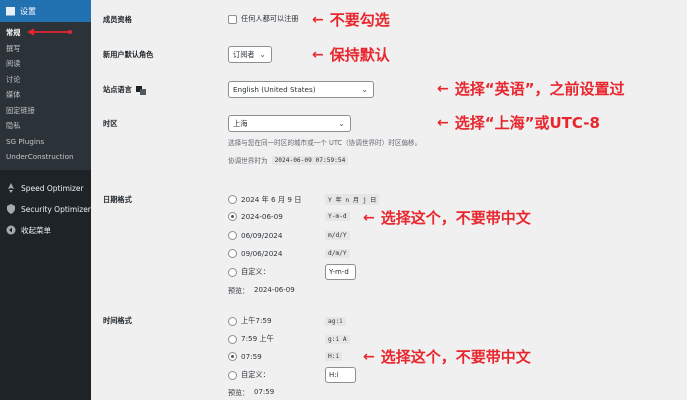 The image size is (687, 400). What do you see at coordinates (274, 89) in the screenshot?
I see `site-language-value: English (United States)` at bounding box center [274, 89].